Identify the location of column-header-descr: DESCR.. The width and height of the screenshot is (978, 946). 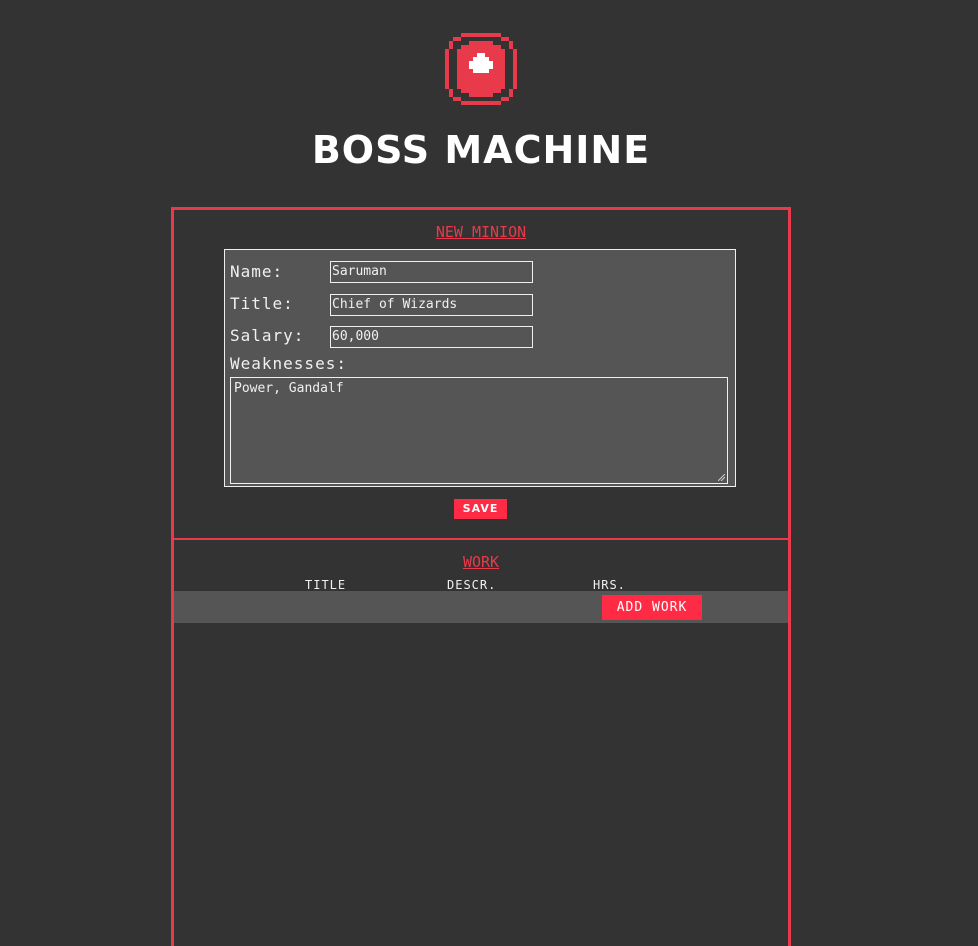
(472, 585).